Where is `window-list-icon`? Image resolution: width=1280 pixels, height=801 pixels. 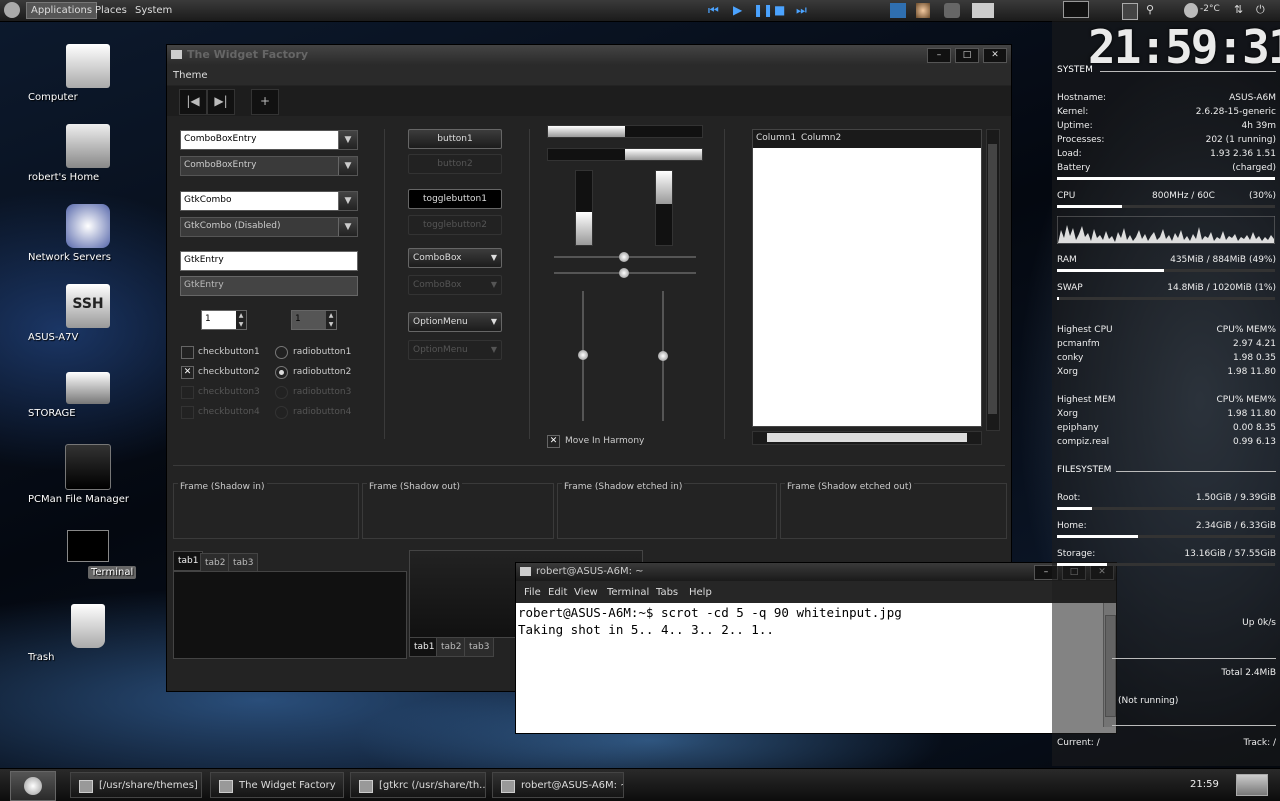 window-list-icon is located at coordinates (1130, 11).